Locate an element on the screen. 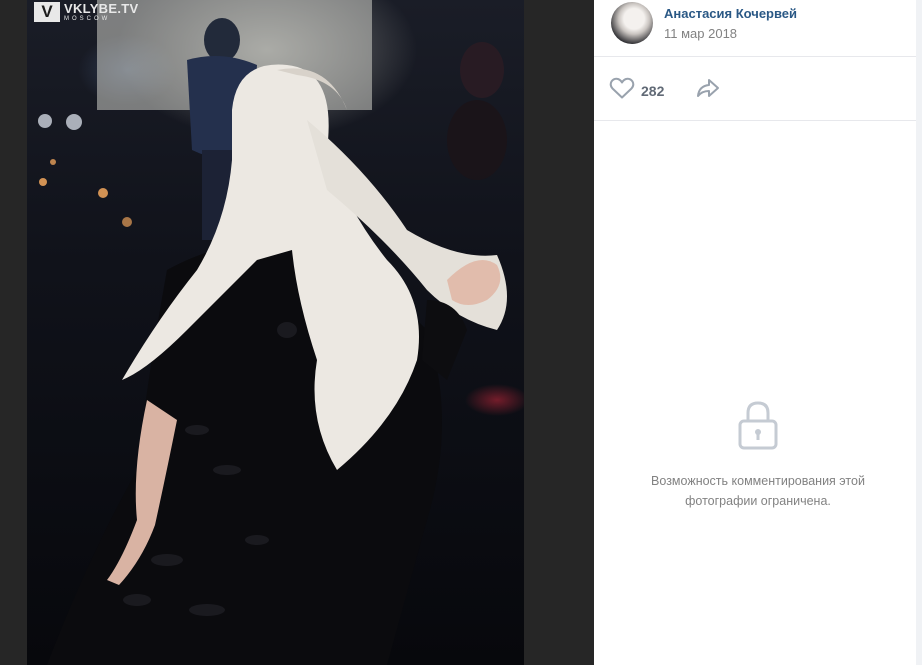  post-actions: 282 is located at coordinates (755, 89).